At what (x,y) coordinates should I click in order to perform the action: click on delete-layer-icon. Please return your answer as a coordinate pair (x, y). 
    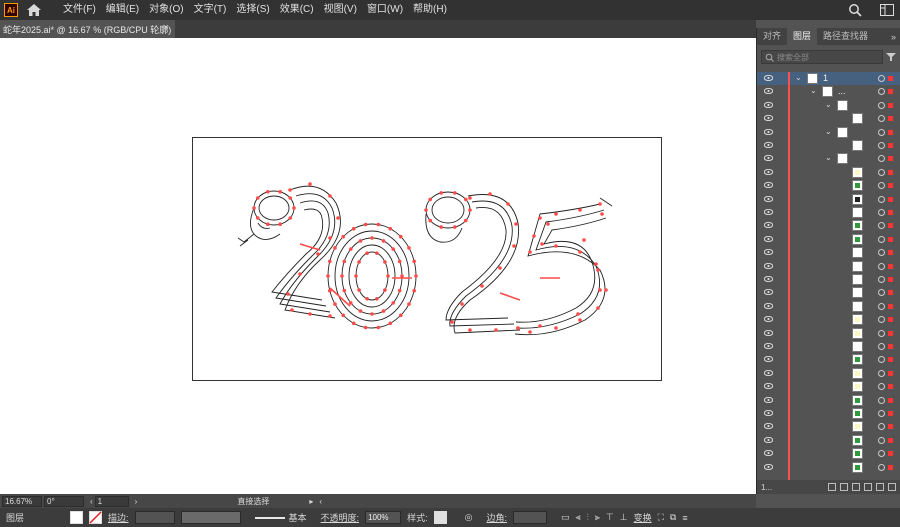
    Looking at the image, I should click on (892, 487).